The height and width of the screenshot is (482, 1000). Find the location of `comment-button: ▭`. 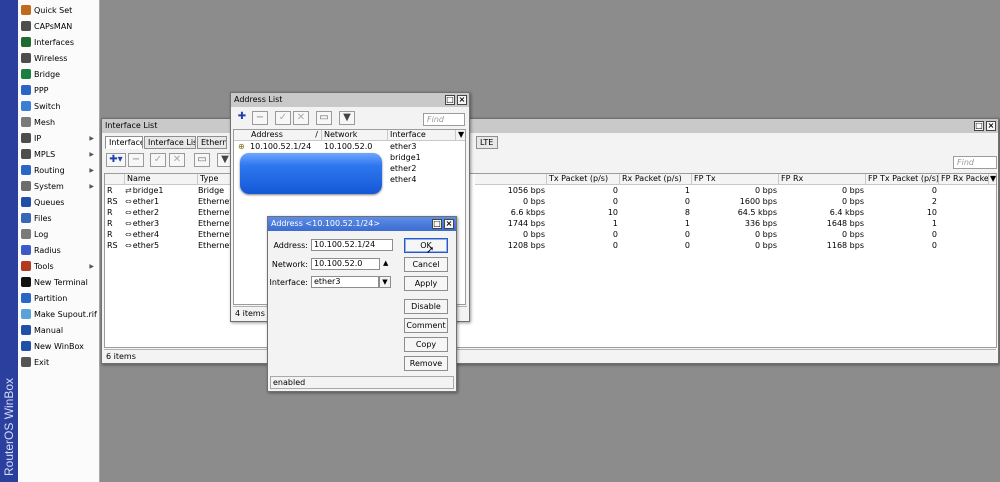

comment-button: ▭ is located at coordinates (202, 160).